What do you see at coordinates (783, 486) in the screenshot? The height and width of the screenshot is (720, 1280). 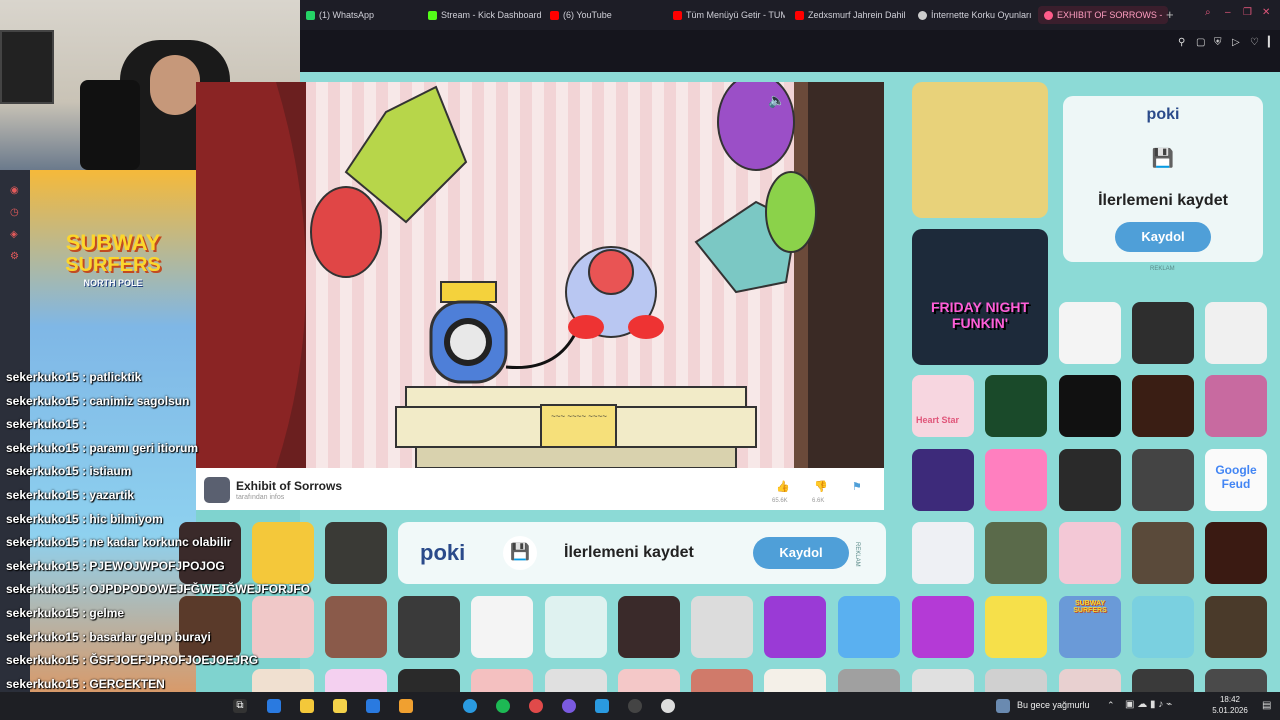 I see `like-icon: 👍` at bounding box center [783, 486].